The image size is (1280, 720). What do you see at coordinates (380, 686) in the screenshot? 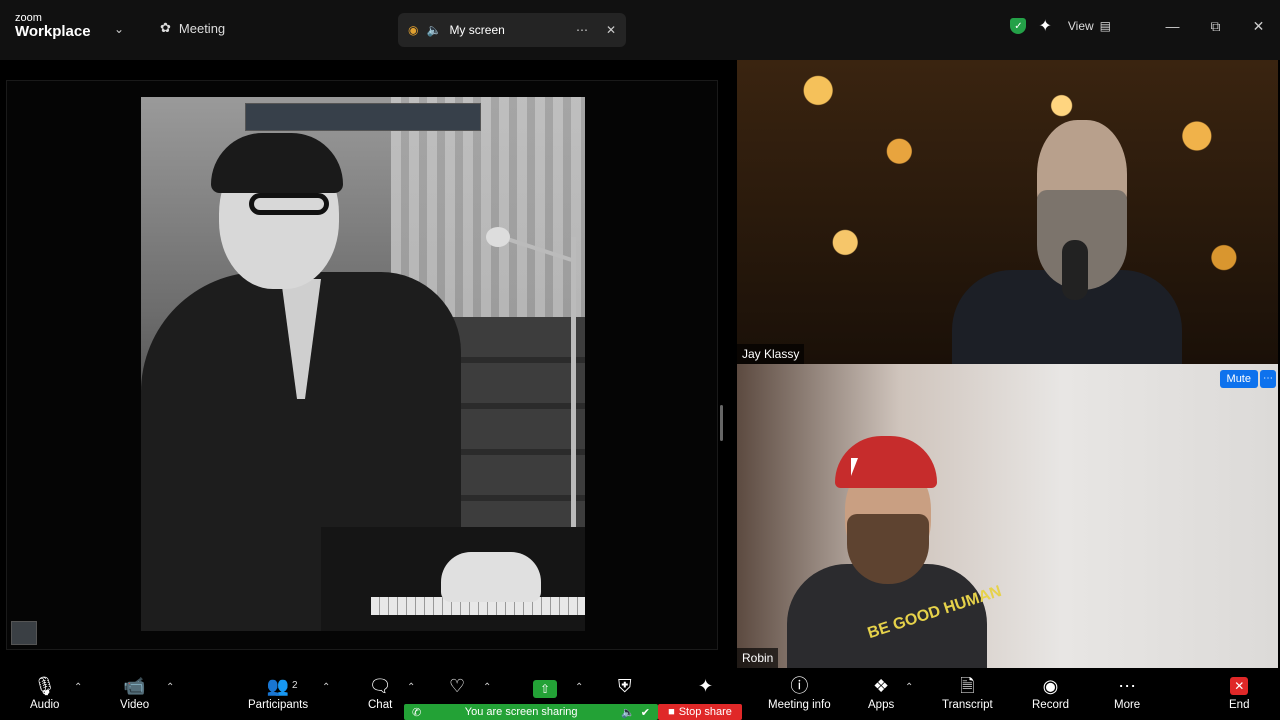
I see `chat-icon: 🗨` at bounding box center [380, 686].